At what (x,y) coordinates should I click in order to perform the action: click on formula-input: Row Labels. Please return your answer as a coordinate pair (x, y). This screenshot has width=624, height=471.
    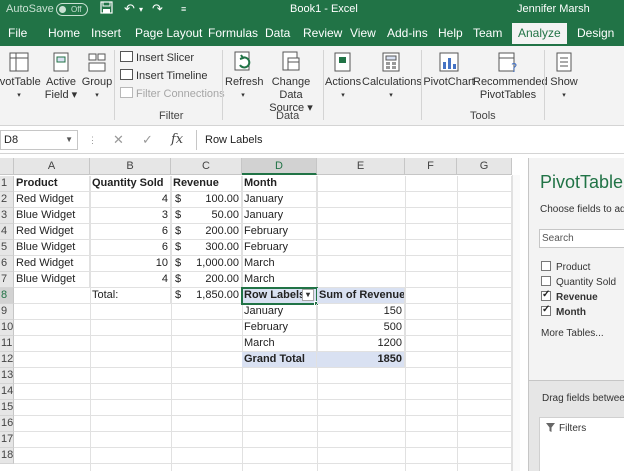
    Looking at the image, I should click on (410, 140).